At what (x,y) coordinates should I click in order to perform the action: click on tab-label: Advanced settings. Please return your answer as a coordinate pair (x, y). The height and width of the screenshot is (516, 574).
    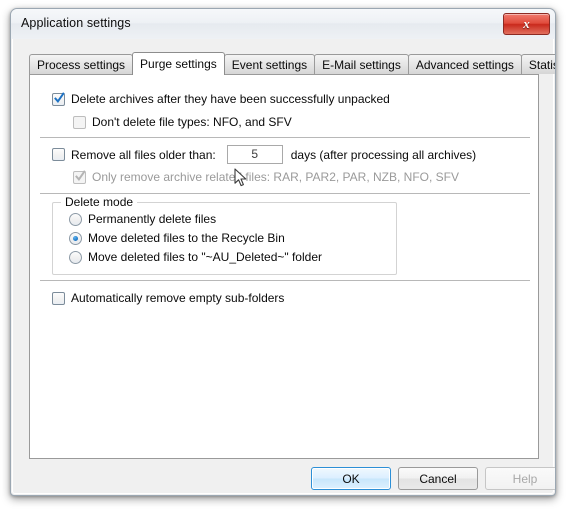
    Looking at the image, I should click on (464, 65).